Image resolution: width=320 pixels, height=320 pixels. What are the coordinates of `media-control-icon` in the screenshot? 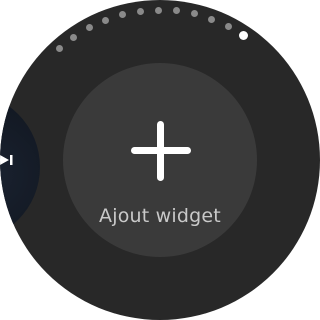 It's located at (6, 160).